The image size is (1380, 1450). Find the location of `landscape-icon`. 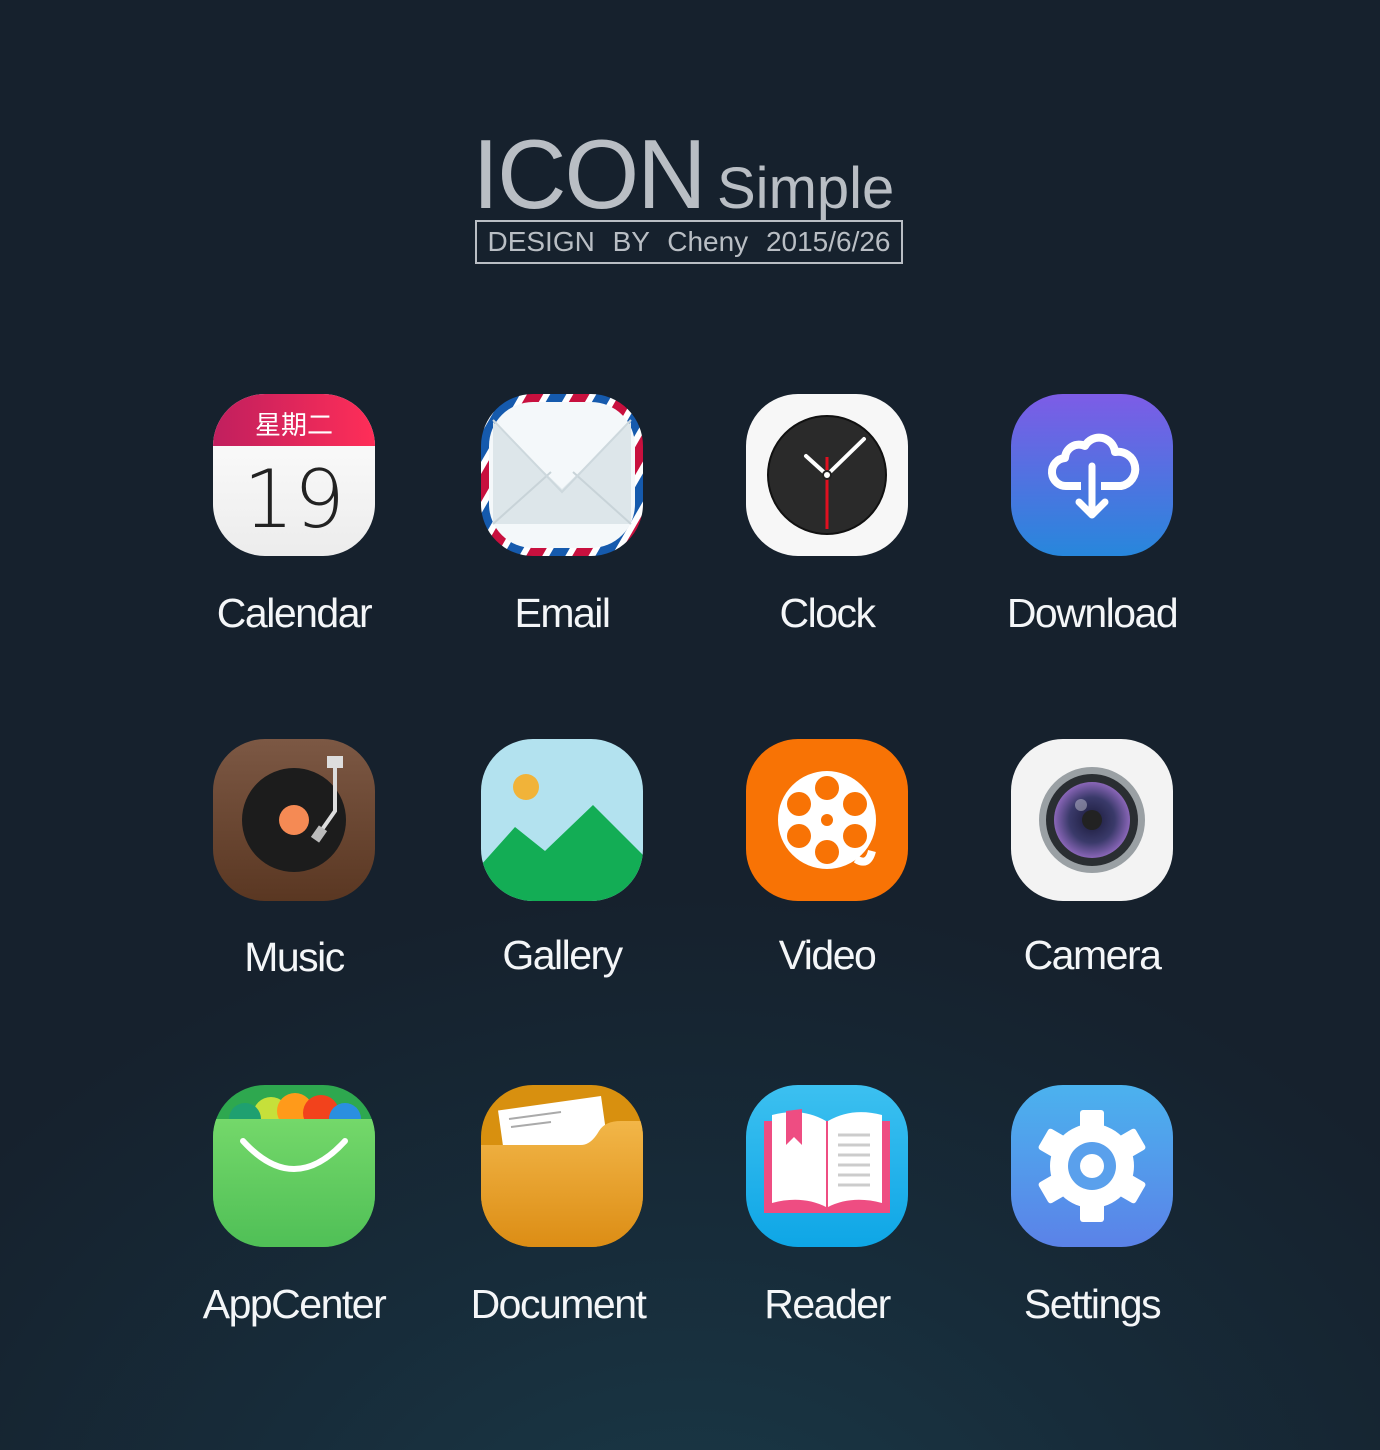

landscape-icon is located at coordinates (562, 820).